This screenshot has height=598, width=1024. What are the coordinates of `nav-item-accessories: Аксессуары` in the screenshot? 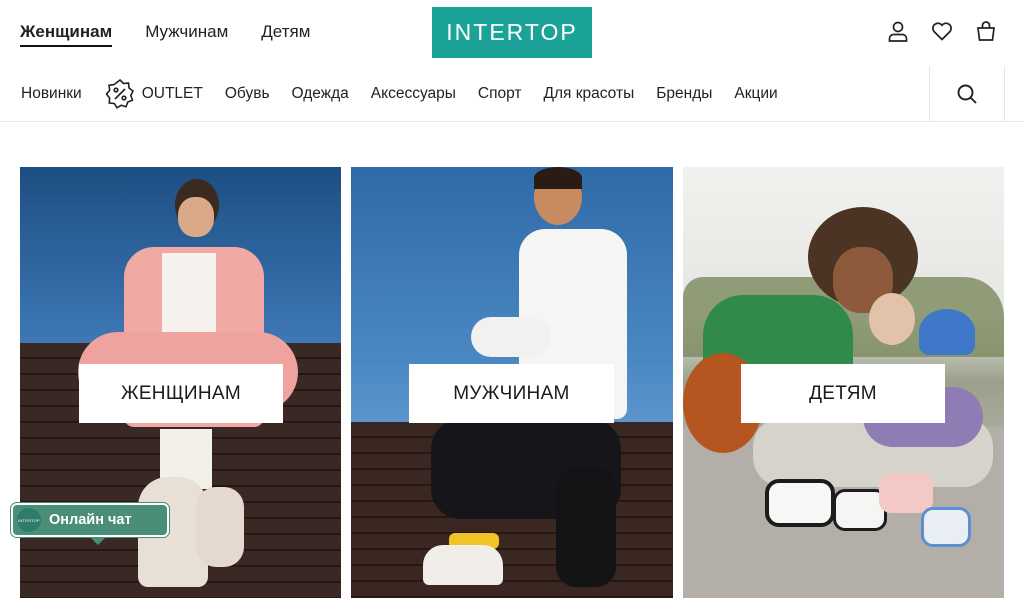 It's located at (413, 94).